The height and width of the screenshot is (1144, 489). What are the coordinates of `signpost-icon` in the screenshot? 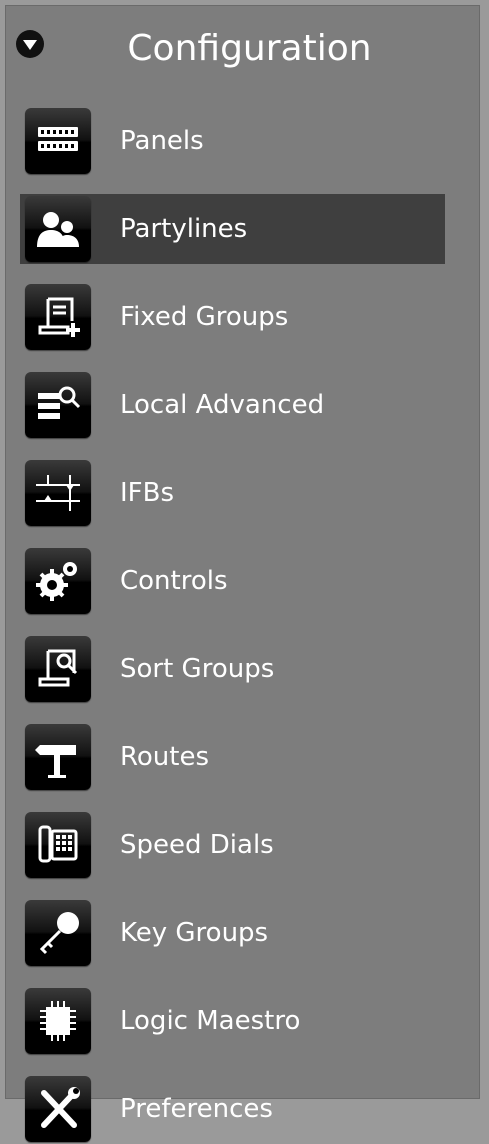 It's located at (58, 757).